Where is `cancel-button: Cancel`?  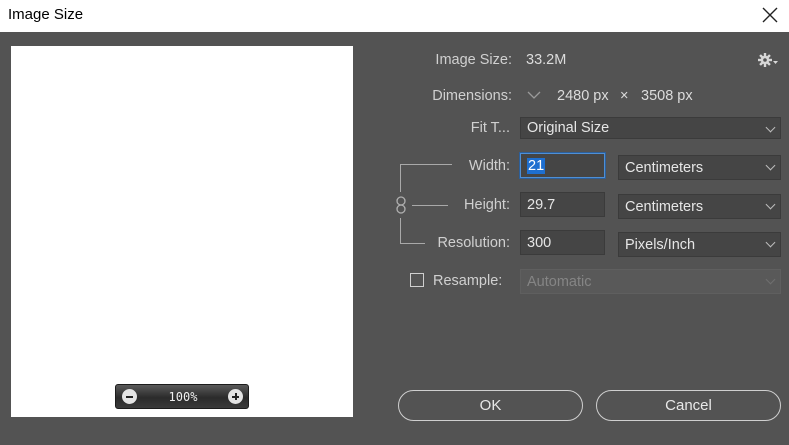 cancel-button: Cancel is located at coordinates (688, 405).